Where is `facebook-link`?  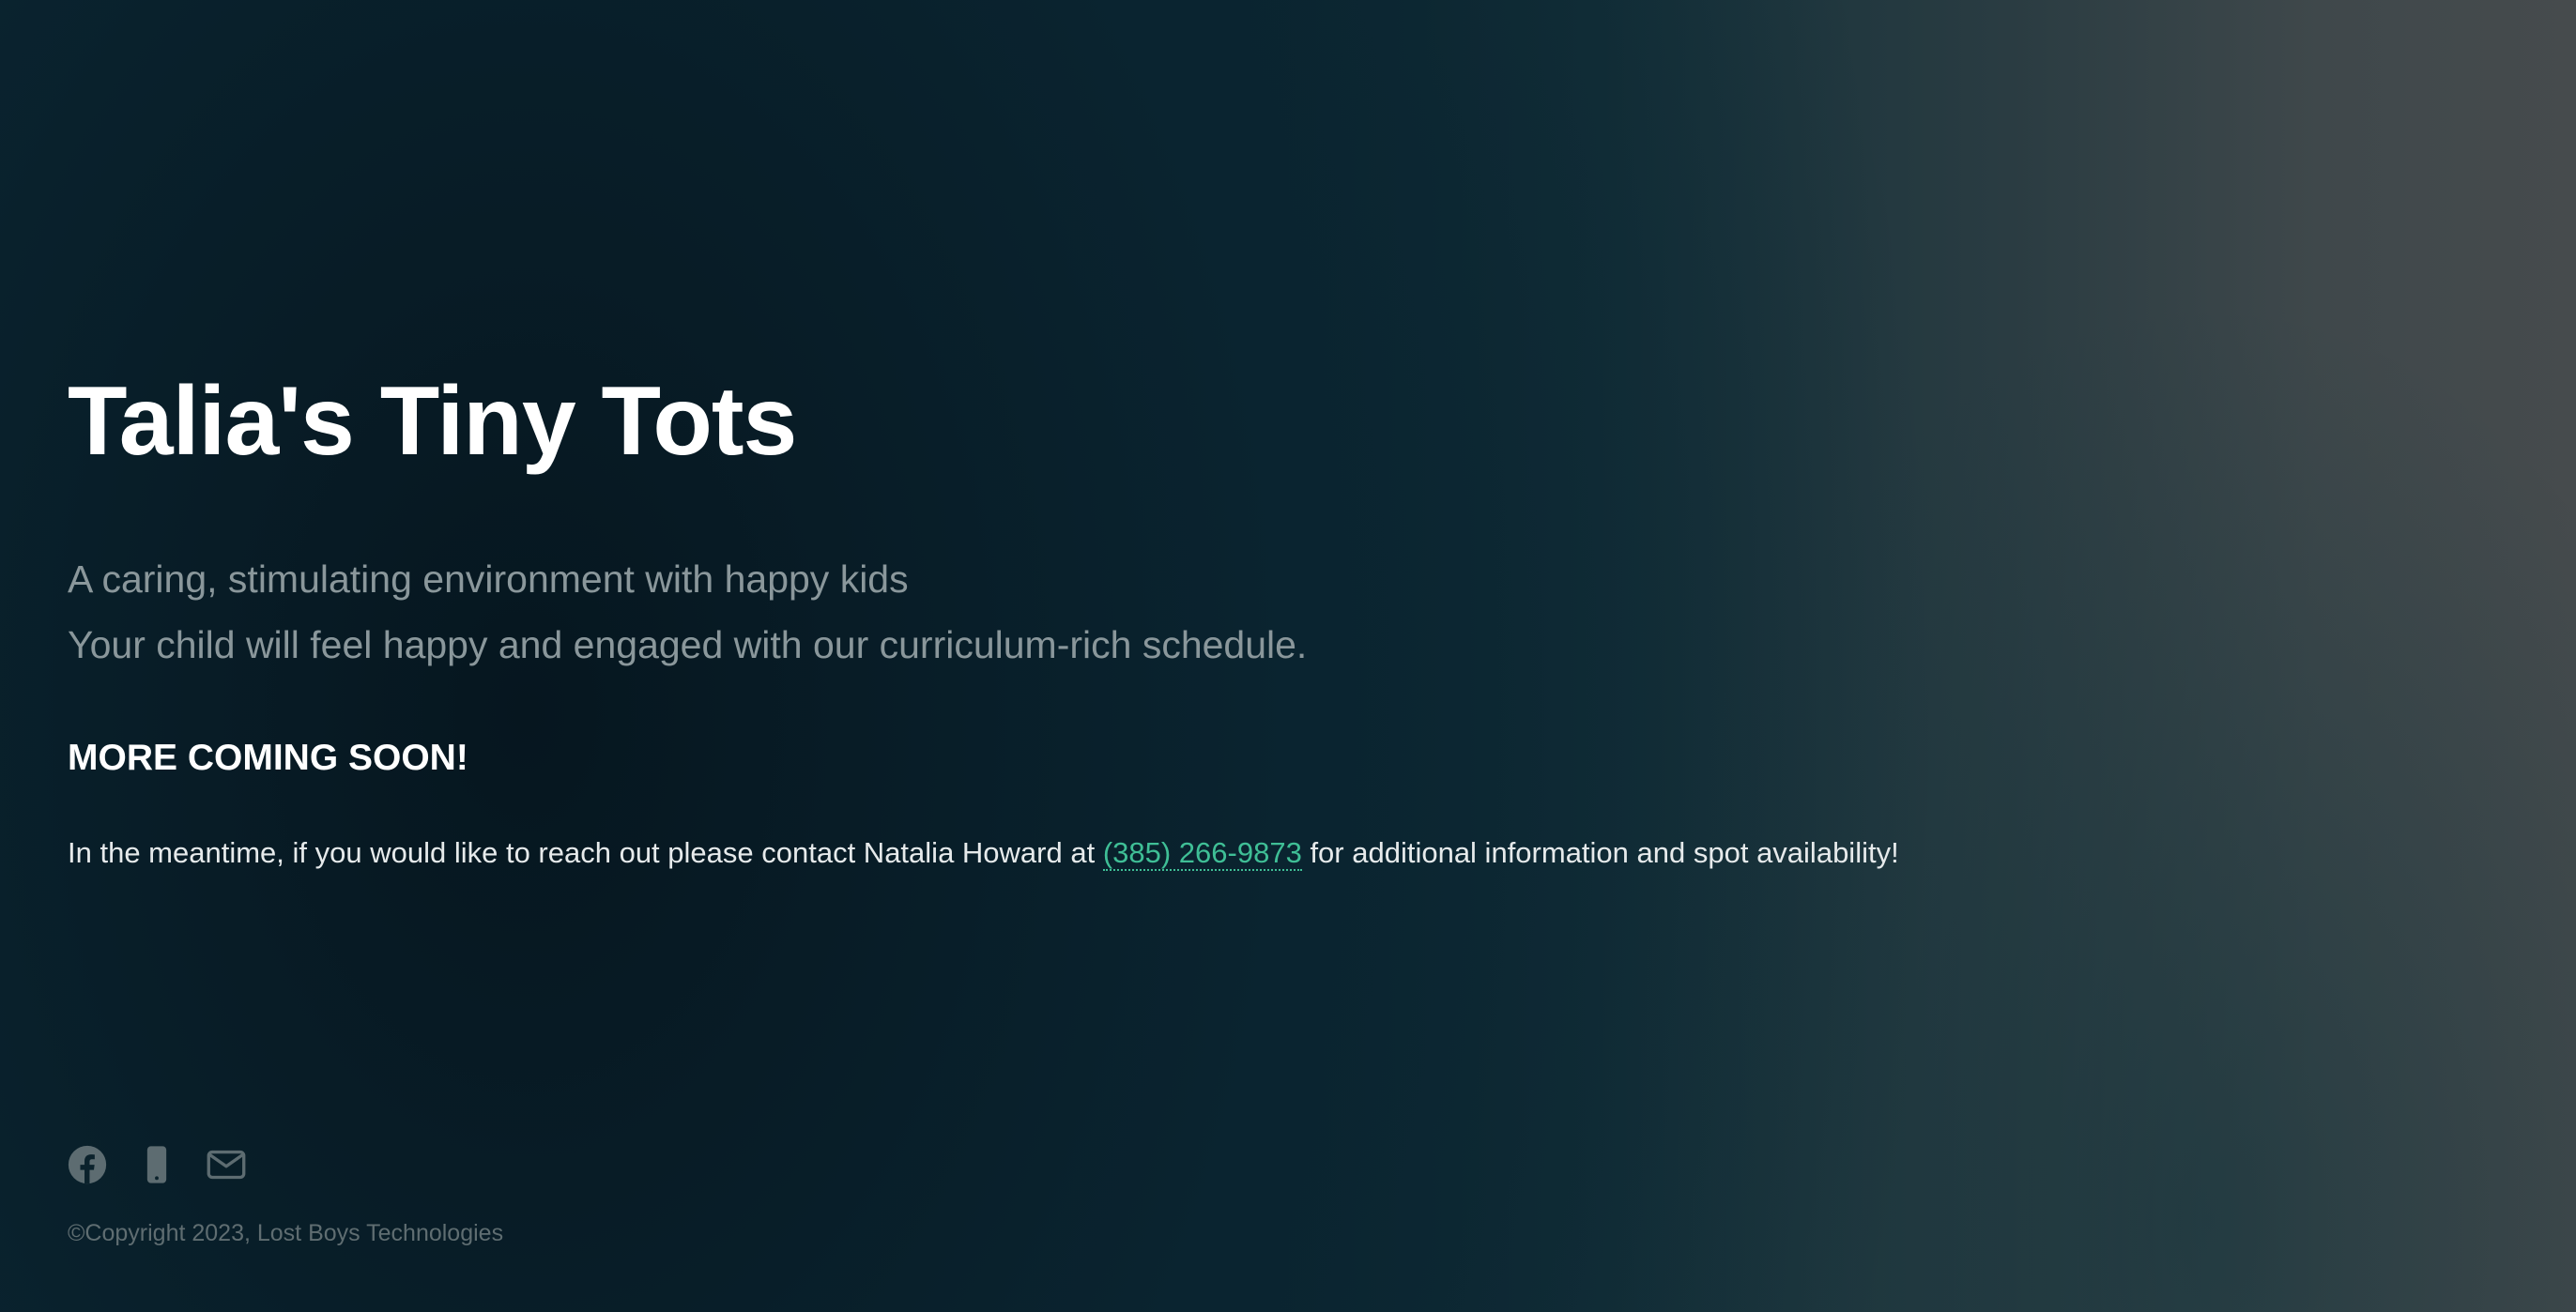 facebook-link is located at coordinates (87, 1164).